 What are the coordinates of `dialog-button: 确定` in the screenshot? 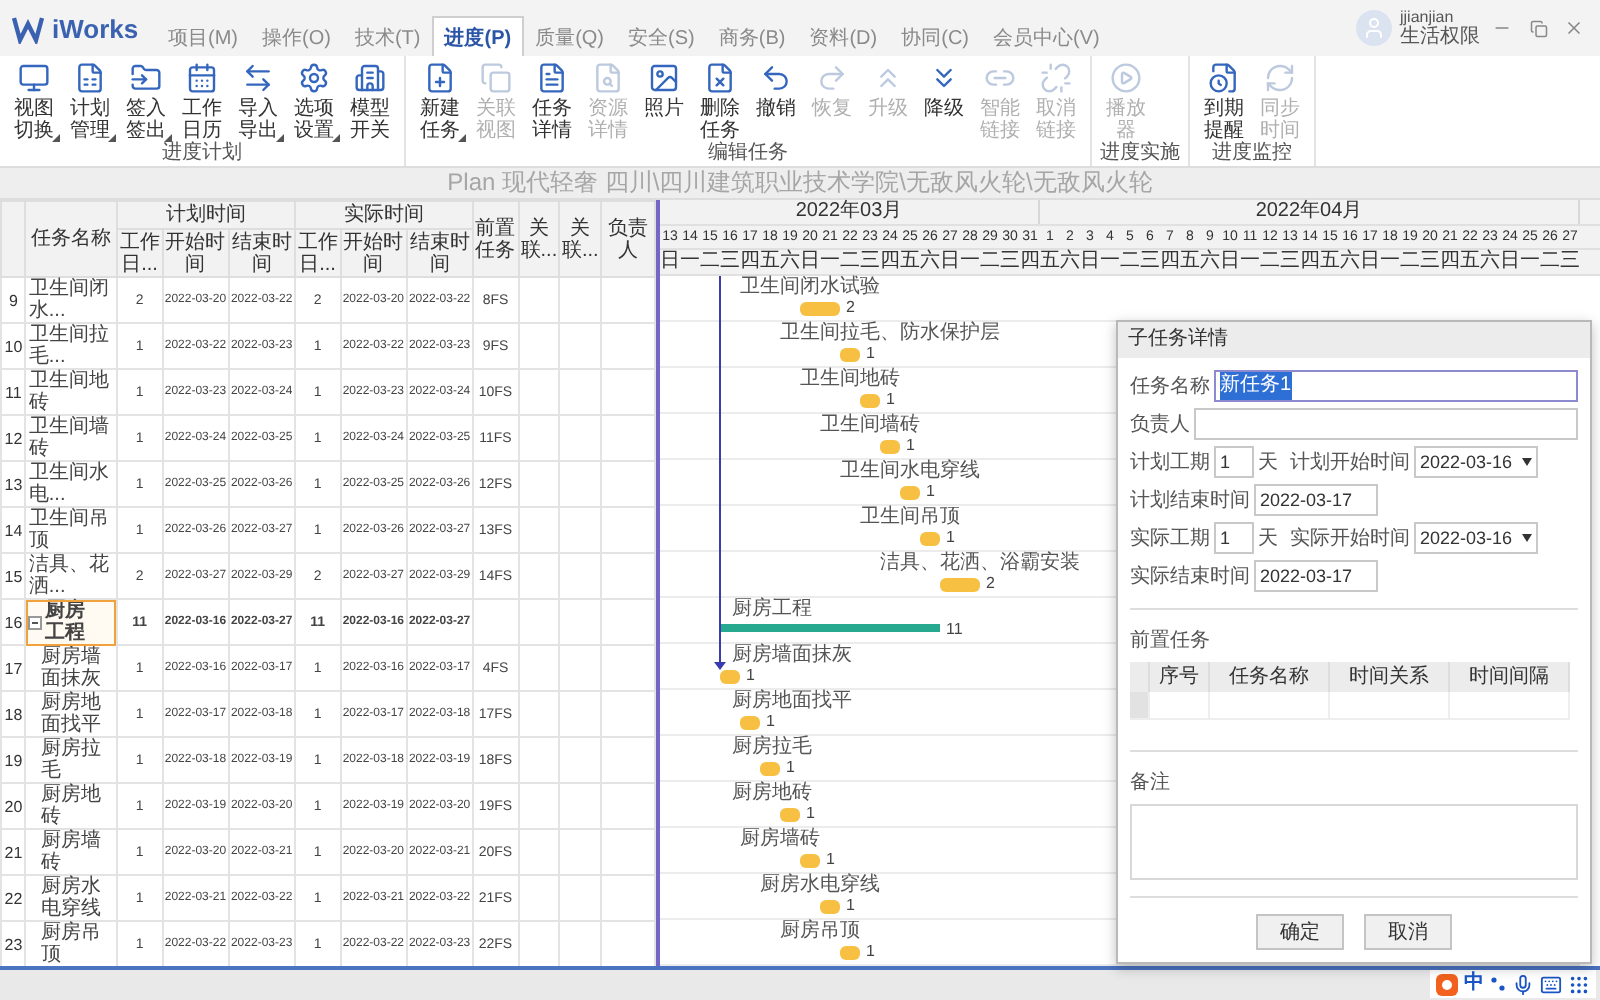 It's located at (1300, 932).